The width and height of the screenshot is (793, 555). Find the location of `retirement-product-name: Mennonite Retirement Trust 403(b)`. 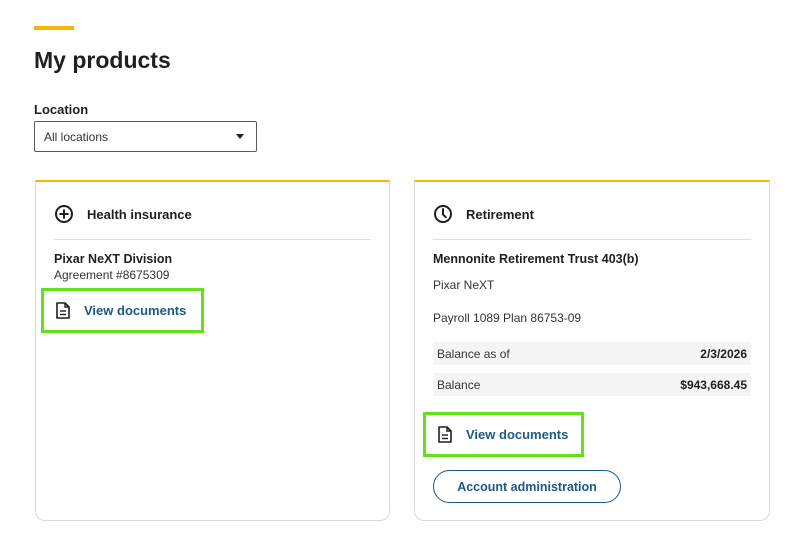

retirement-product-name: Mennonite Retirement Trust 403(b) is located at coordinates (536, 259).